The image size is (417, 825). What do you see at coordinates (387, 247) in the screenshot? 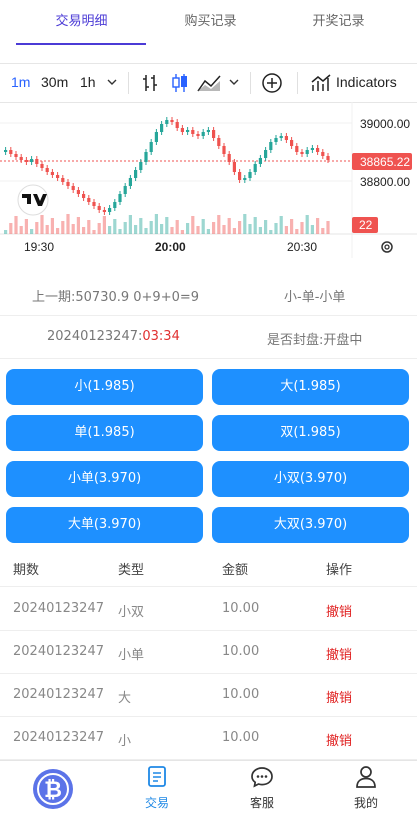
I see `chart-settings-gear-icon` at bounding box center [387, 247].